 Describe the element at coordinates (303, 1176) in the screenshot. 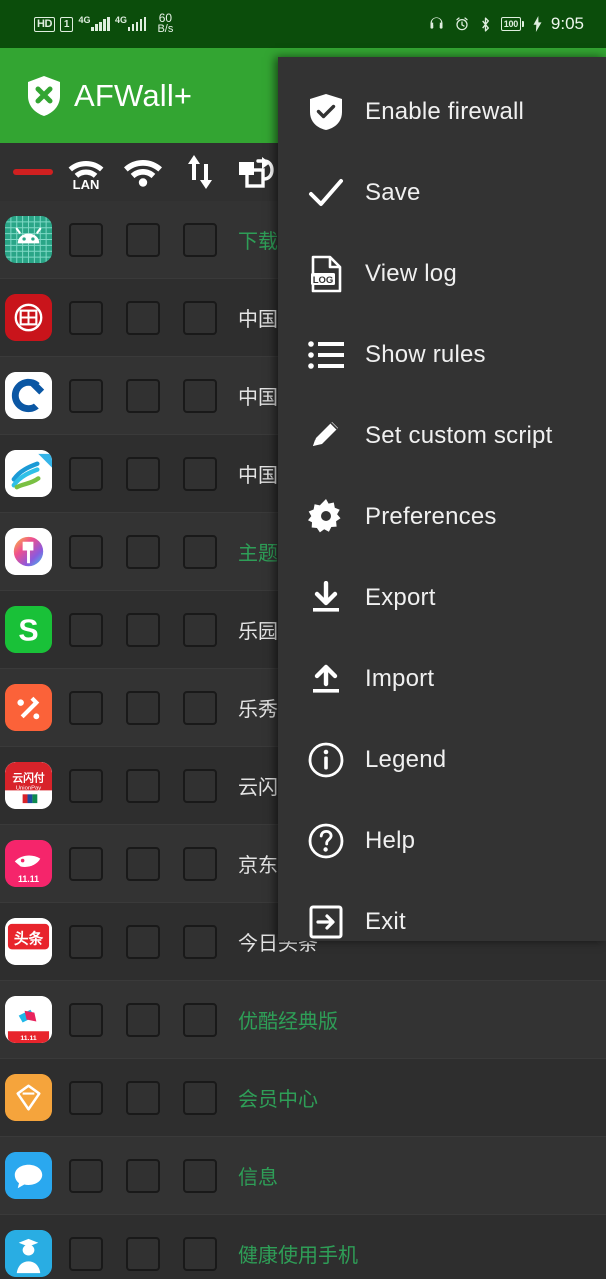

I see `app-row: 信息` at that location.